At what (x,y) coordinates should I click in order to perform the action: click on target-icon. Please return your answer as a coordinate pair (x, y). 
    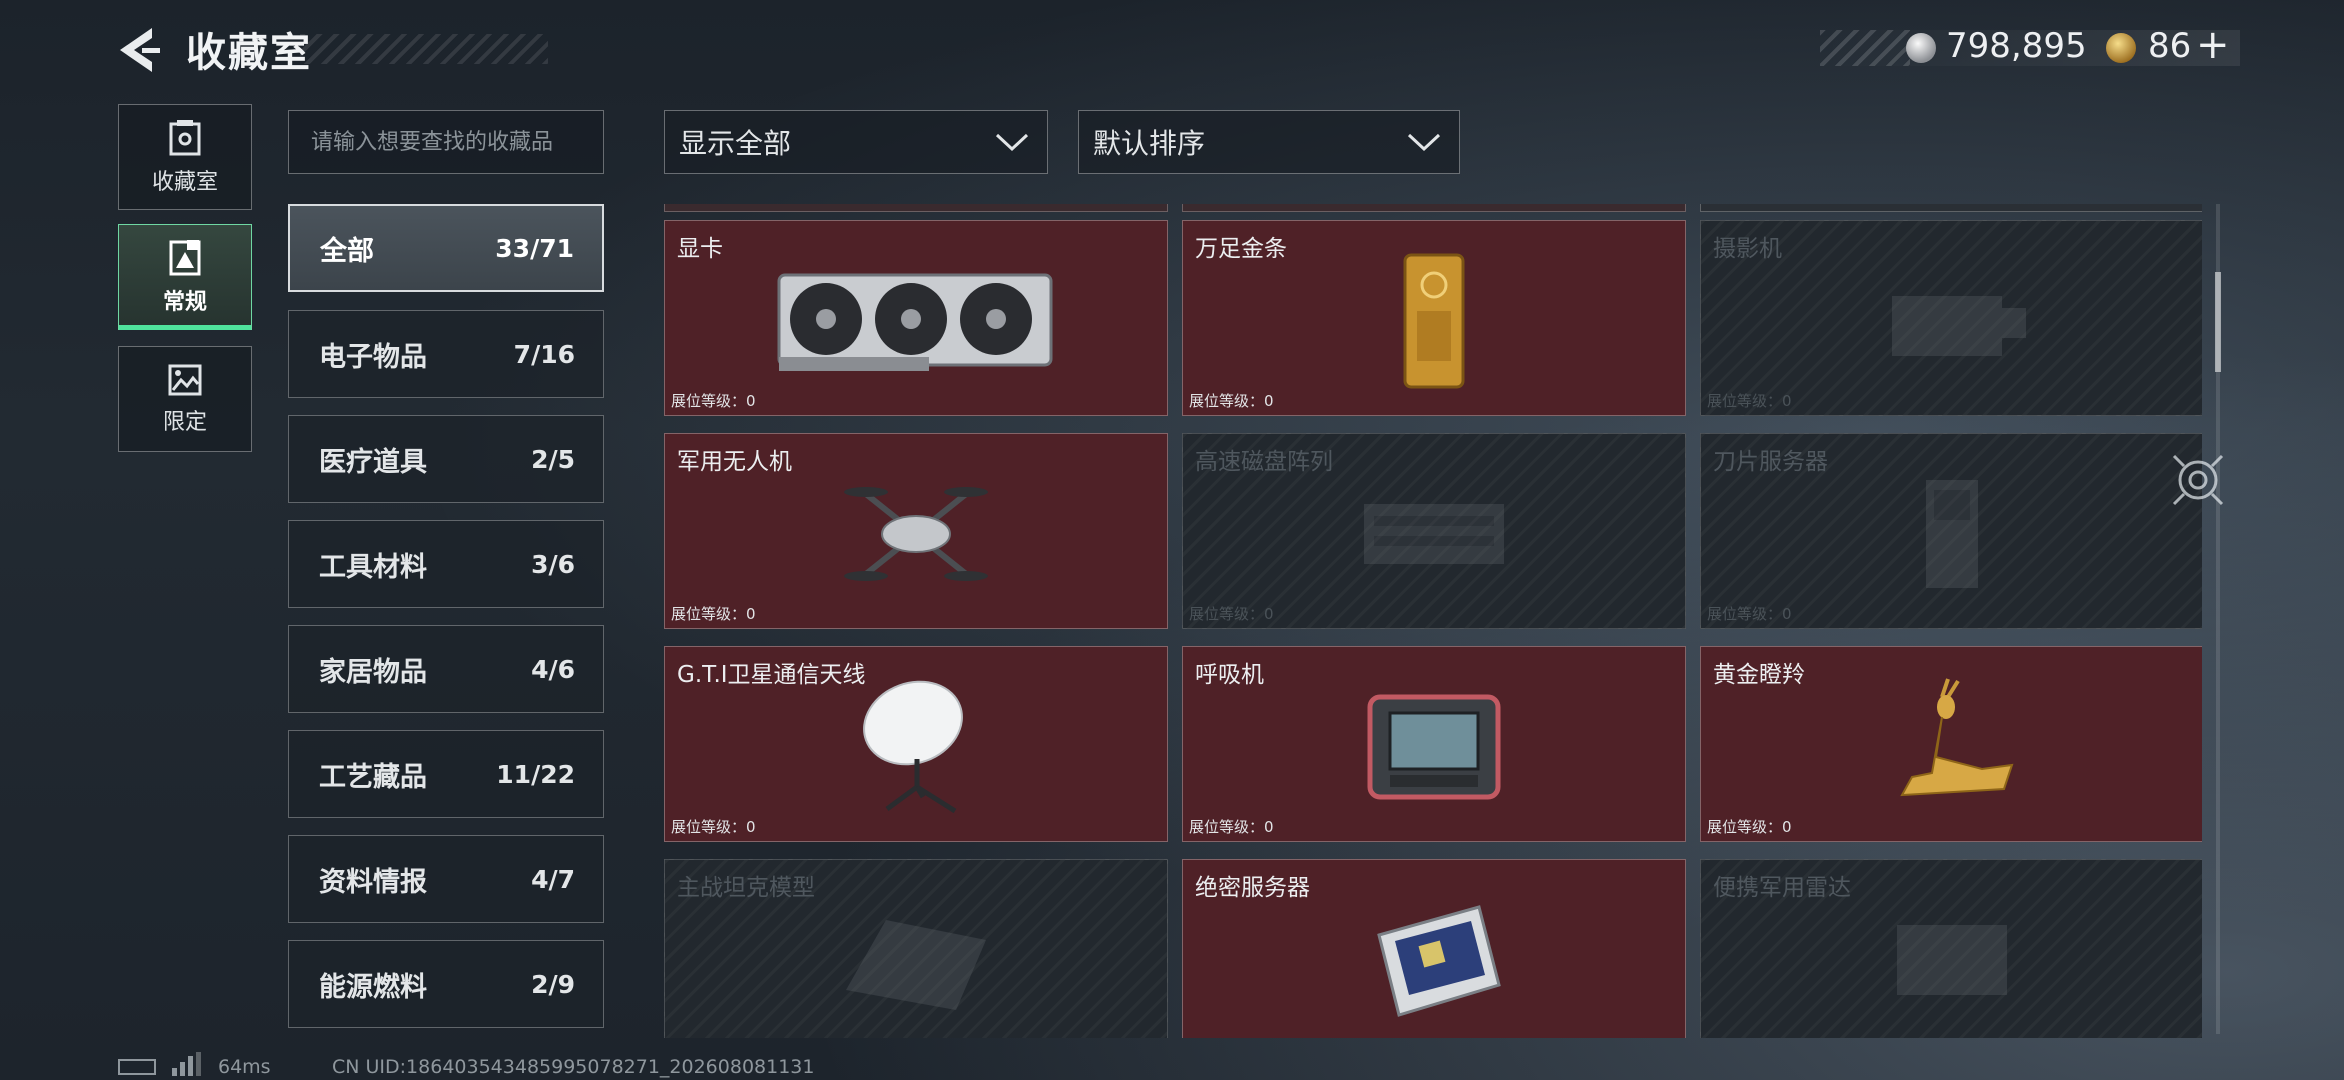
    Looking at the image, I should click on (2198, 480).